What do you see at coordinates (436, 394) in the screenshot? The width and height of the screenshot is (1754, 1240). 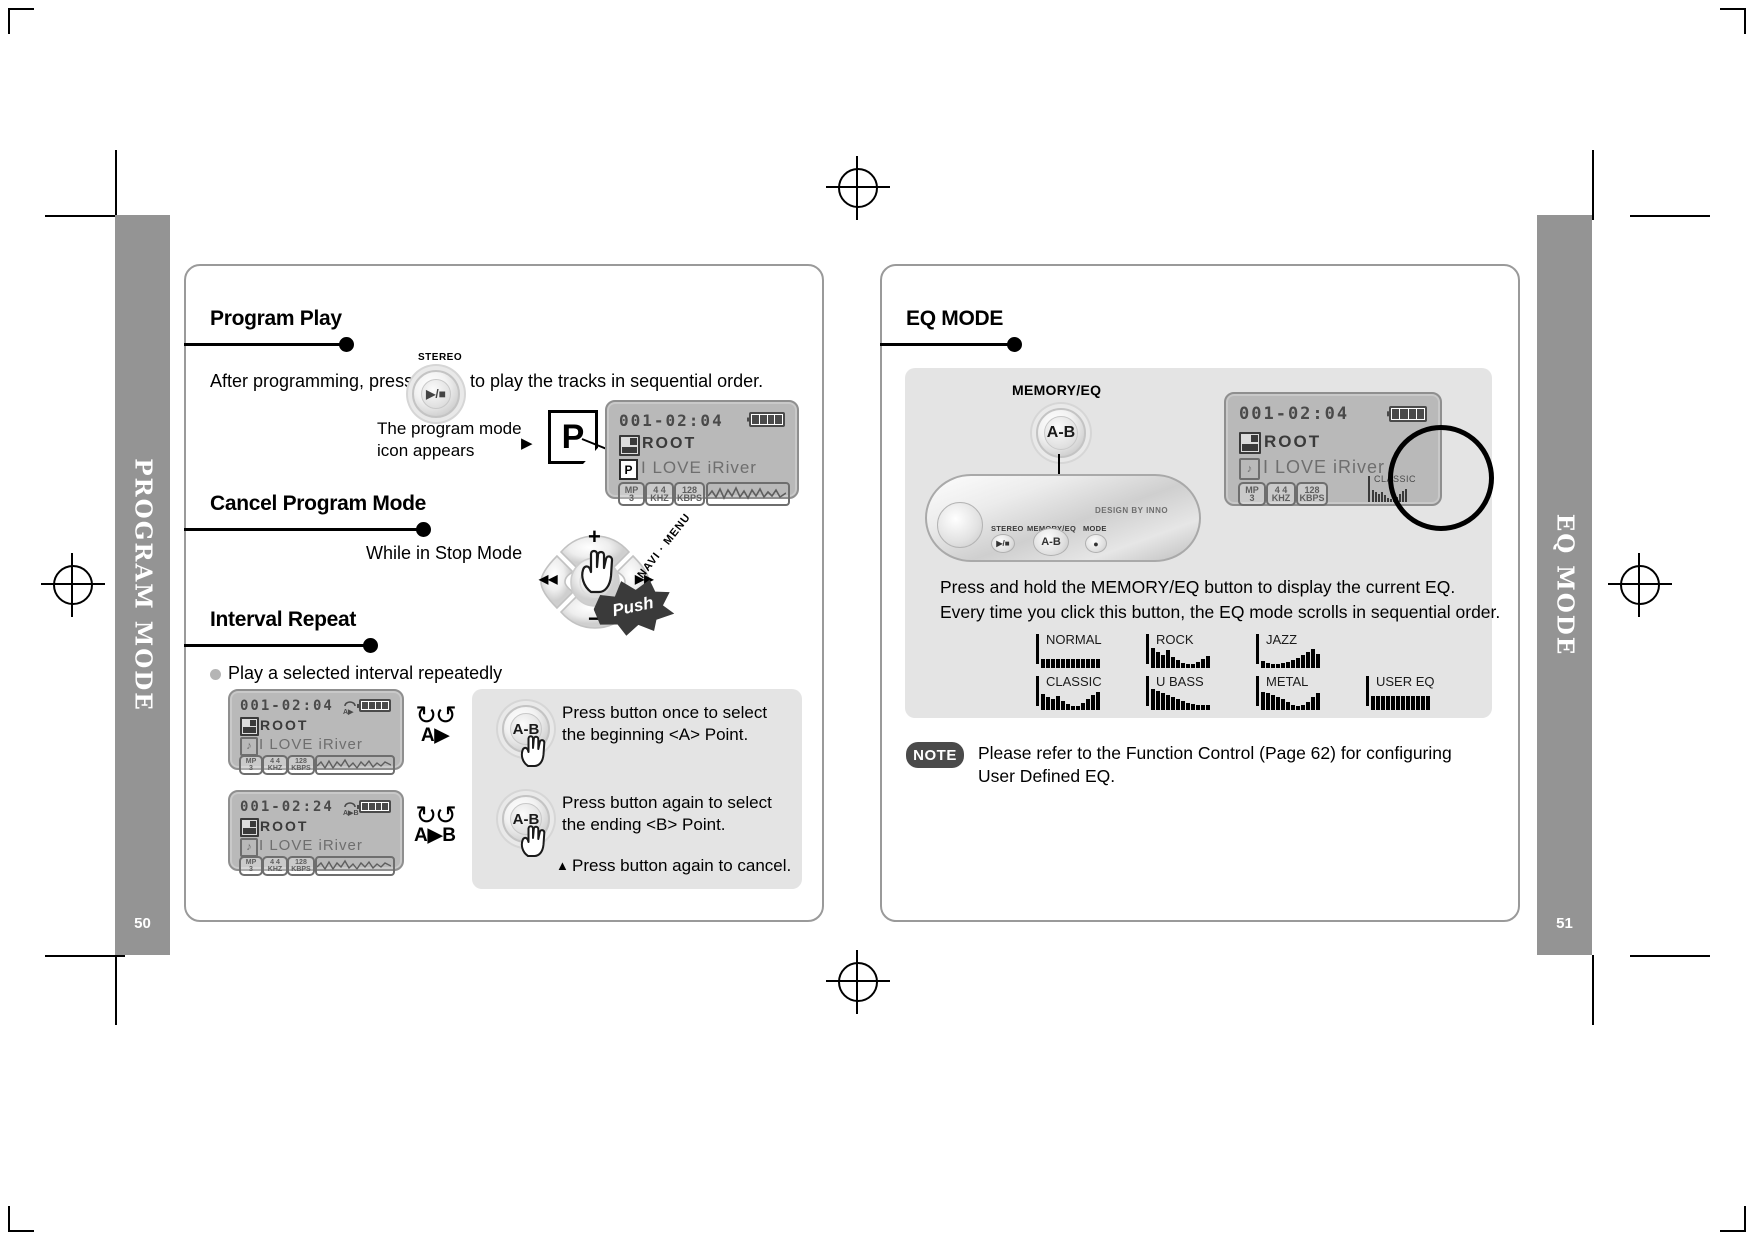 I see `play-stop-button: ▶/■` at bounding box center [436, 394].